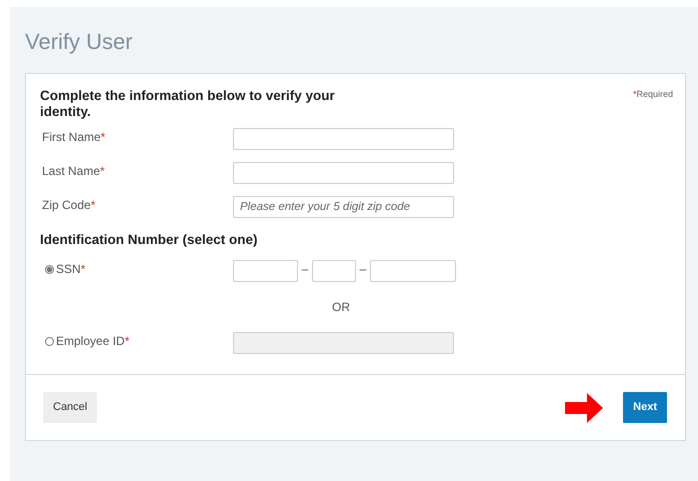  Describe the element at coordinates (343, 207) in the screenshot. I see `input-field: Please enter your 5 digit zip code` at that location.